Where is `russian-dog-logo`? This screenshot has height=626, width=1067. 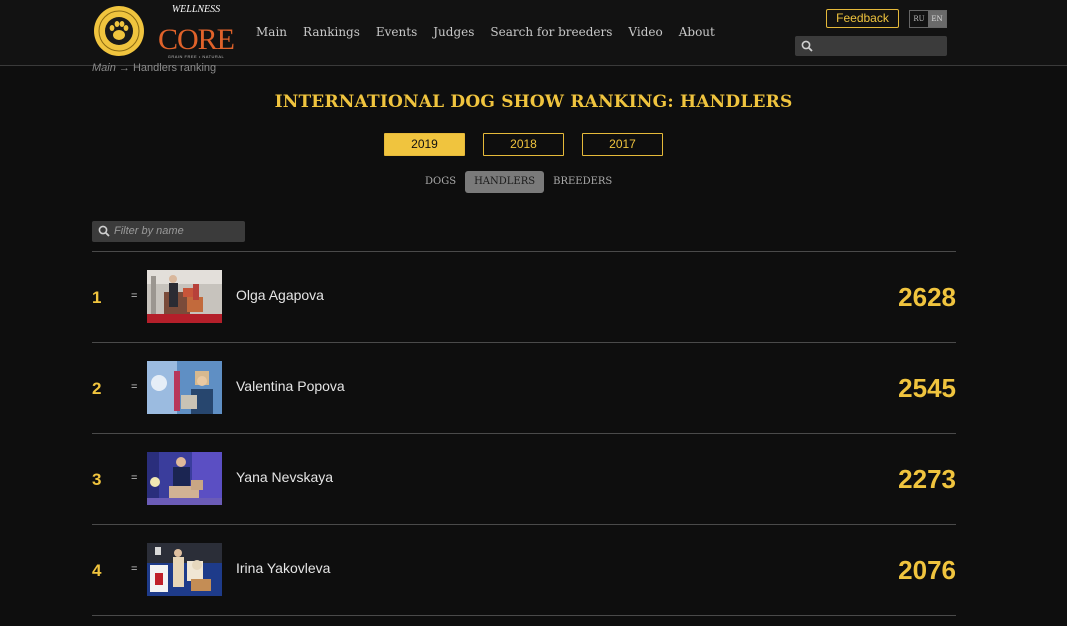 russian-dog-logo is located at coordinates (119, 31).